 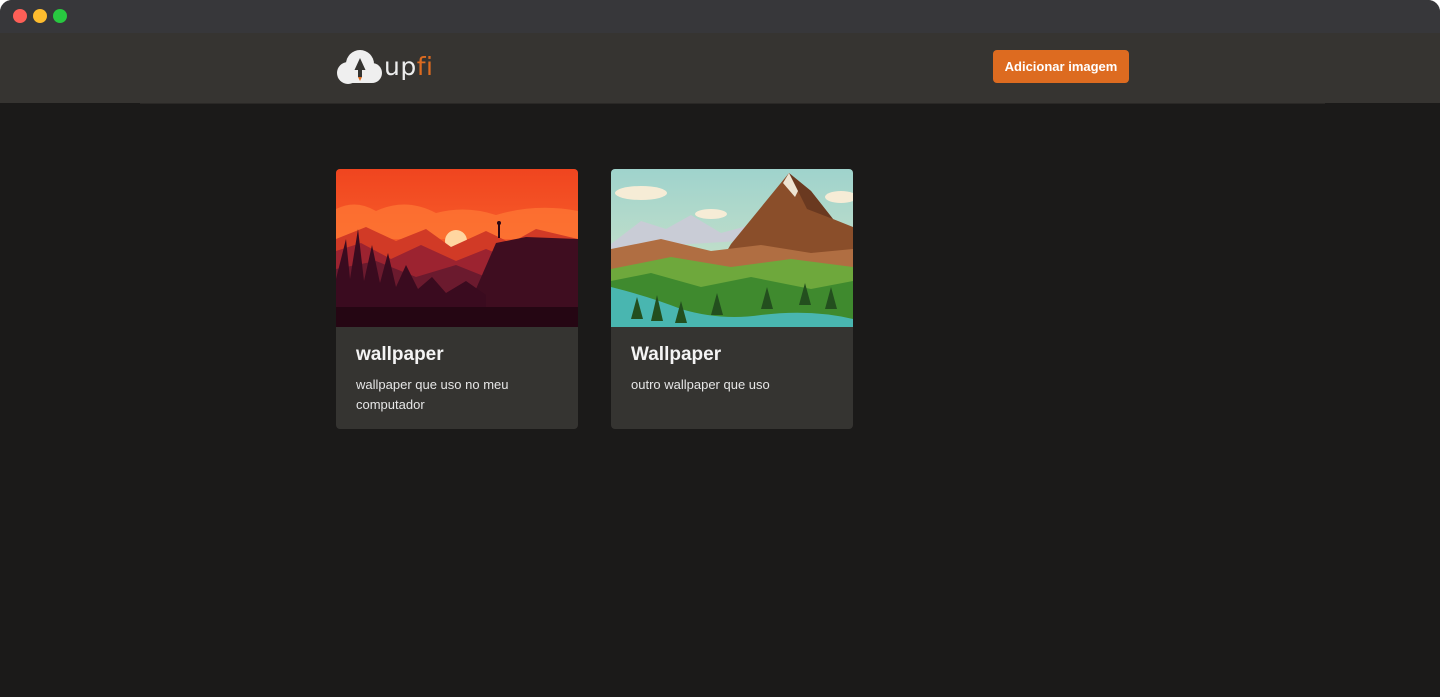 I want to click on header-divider, so click(x=732, y=103).